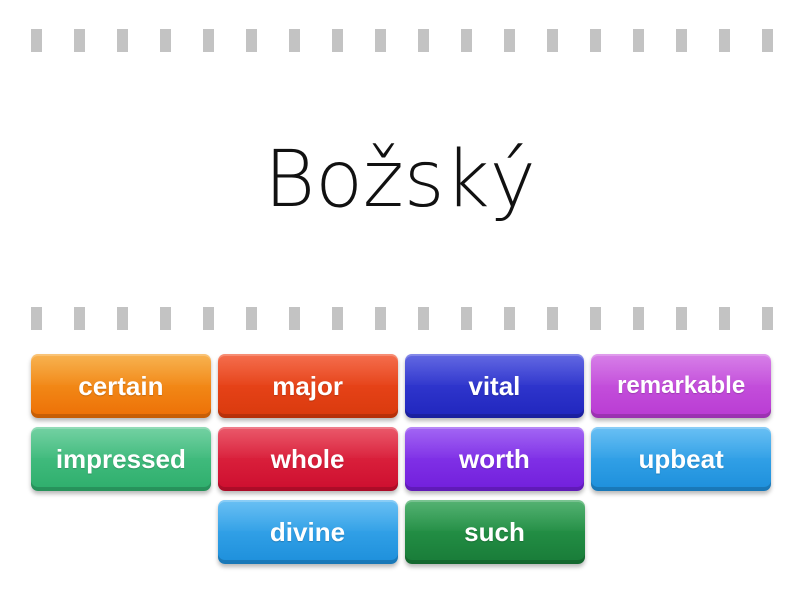 The height and width of the screenshot is (600, 800). I want to click on answer-tile-worth: worth, so click(494, 459).